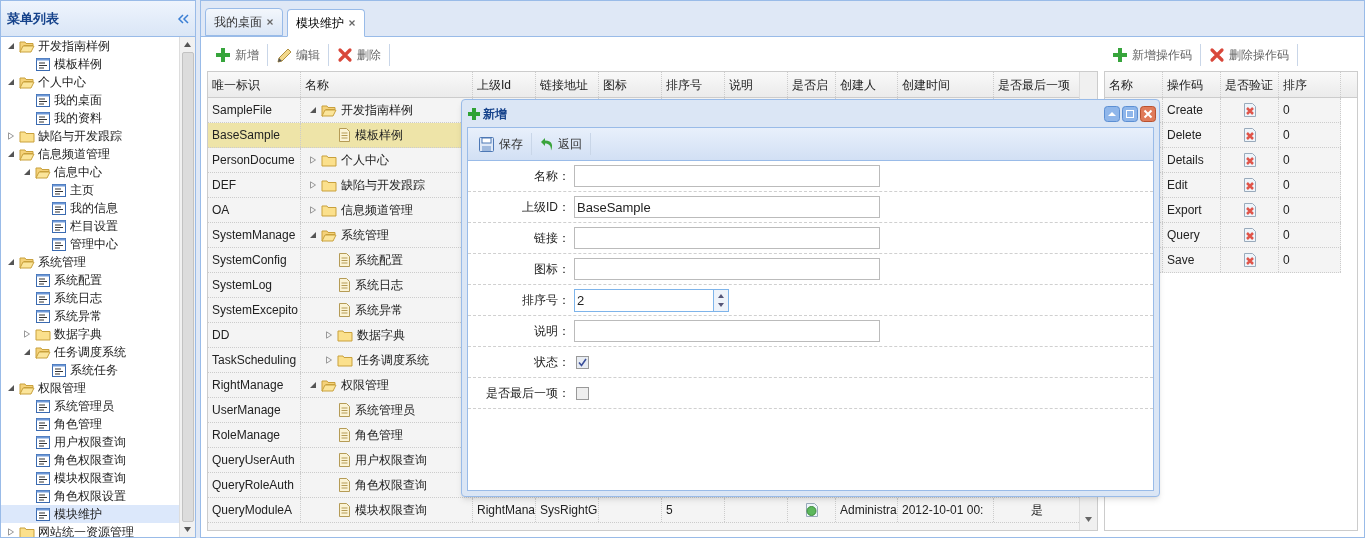 The height and width of the screenshot is (538, 1365). What do you see at coordinates (943, 510) in the screenshot?
I see `table-cell-text: 2012-10-01 00:` at bounding box center [943, 510].